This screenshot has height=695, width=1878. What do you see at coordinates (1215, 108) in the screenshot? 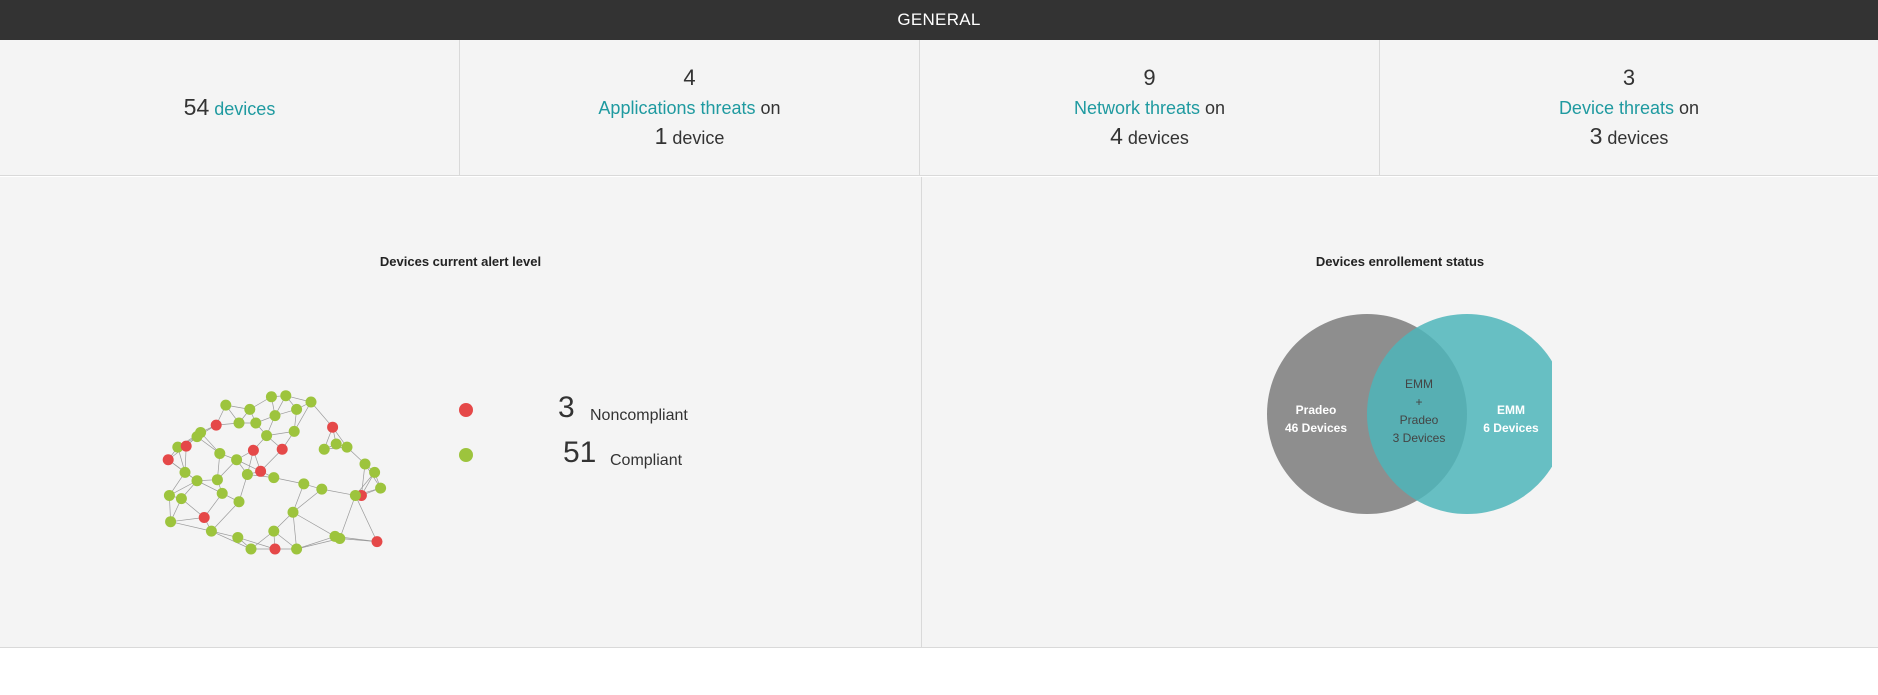
I see `network-on-label: on` at bounding box center [1215, 108].